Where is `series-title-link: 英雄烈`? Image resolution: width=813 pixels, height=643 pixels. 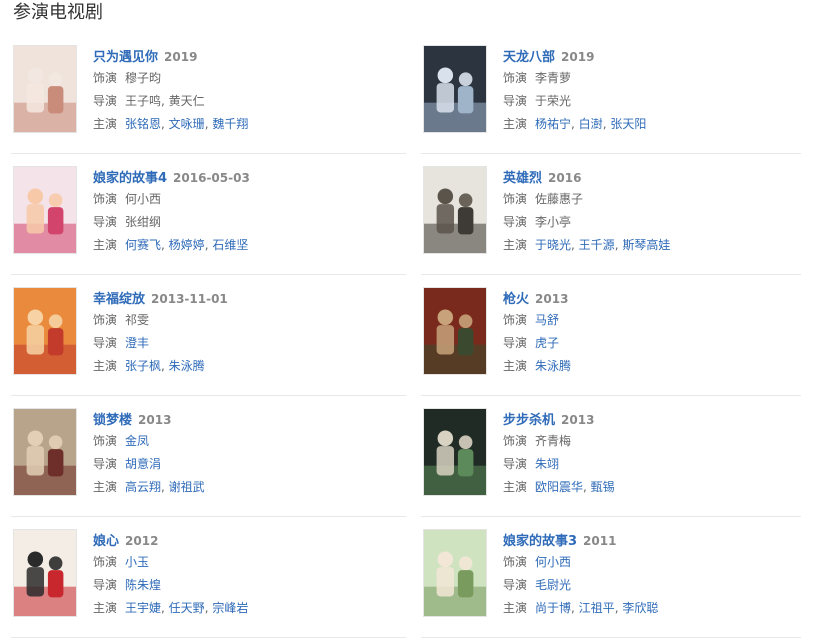 series-title-link: 英雄烈 is located at coordinates (522, 178).